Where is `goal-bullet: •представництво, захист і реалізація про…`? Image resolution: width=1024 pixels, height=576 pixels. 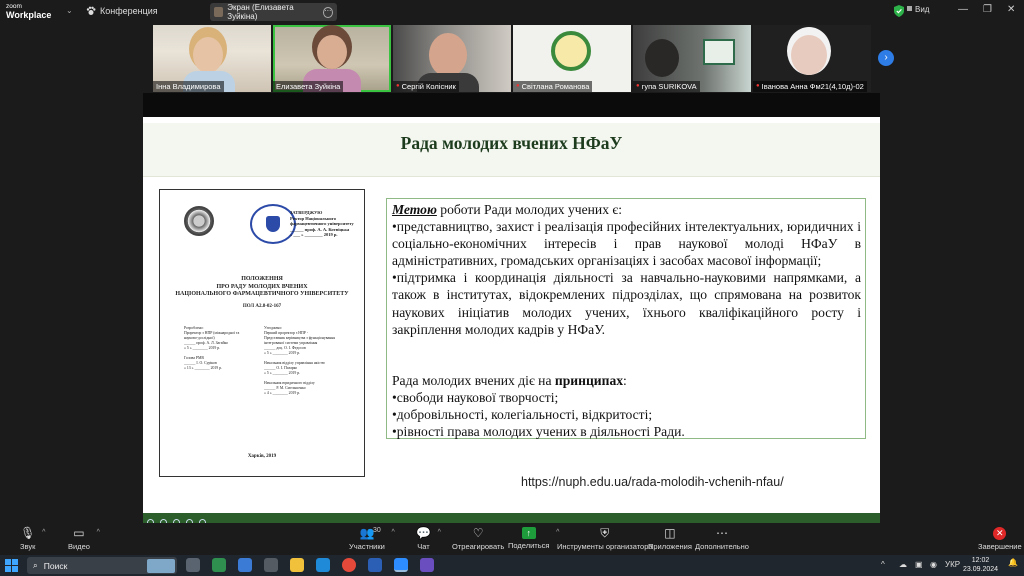 goal-bullet: •представництво, захист і реалізація про… is located at coordinates (626, 244).